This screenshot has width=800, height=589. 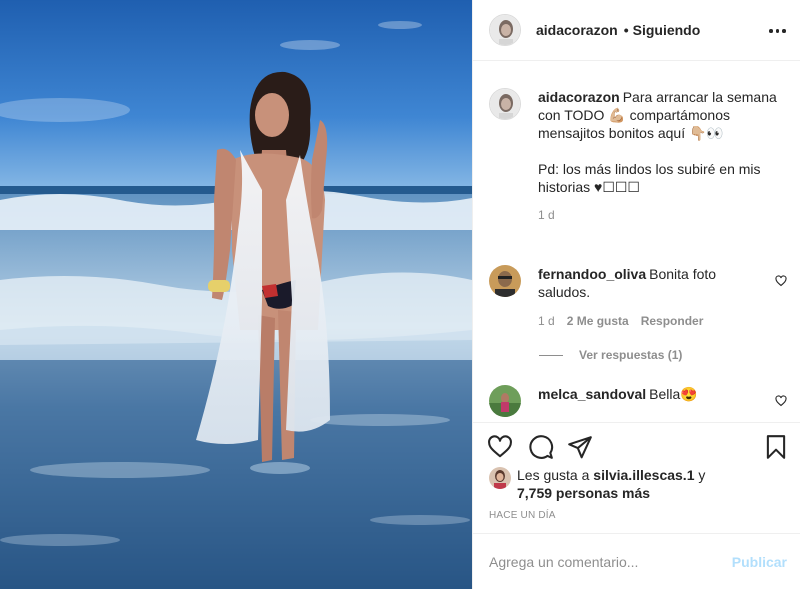 I want to click on bookmark-icon, so click(x=776, y=447).